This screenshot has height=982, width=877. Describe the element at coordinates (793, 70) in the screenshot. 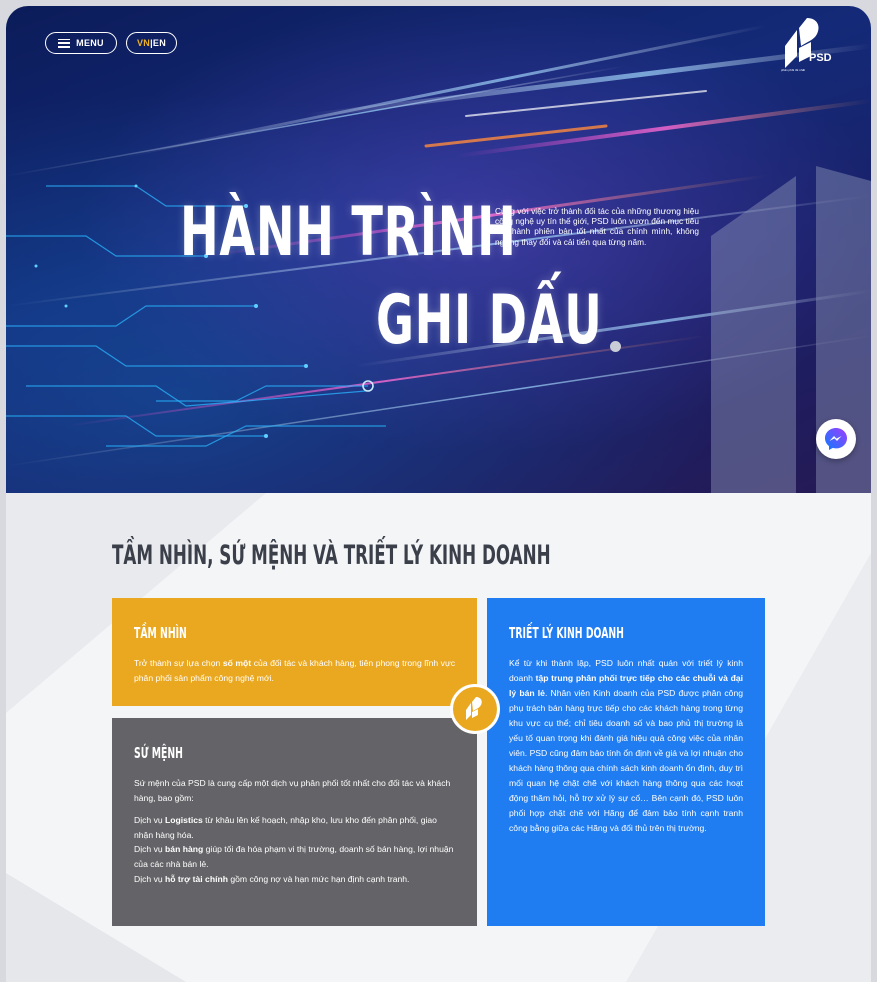

I see `logo-tagline: phân phối tốt nhất` at that location.